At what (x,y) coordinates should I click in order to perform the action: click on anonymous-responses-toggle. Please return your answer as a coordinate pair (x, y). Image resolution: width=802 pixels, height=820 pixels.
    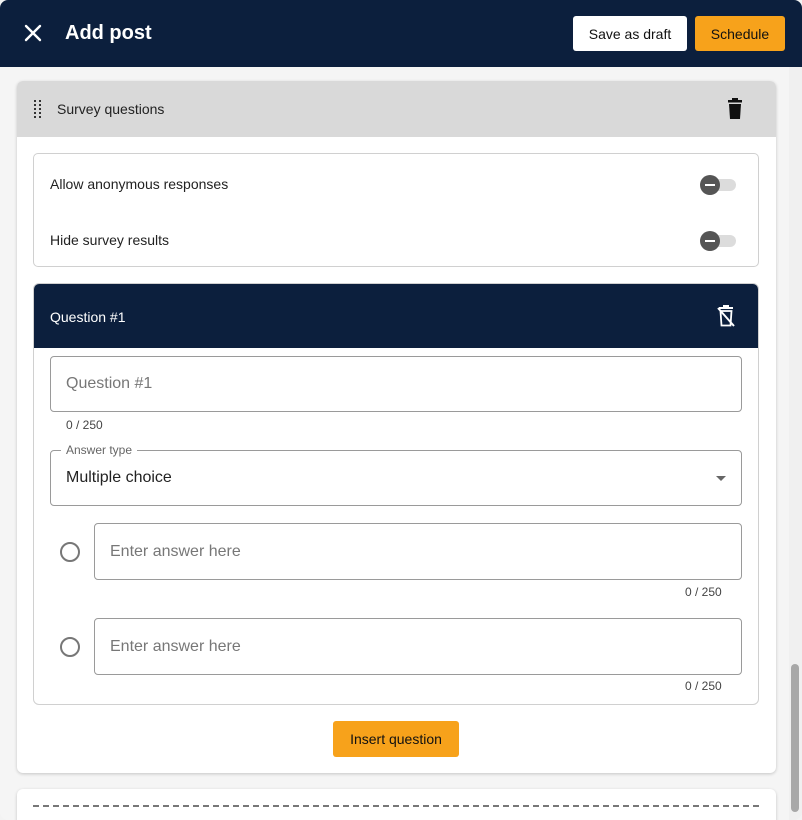
    Looking at the image, I should click on (720, 184).